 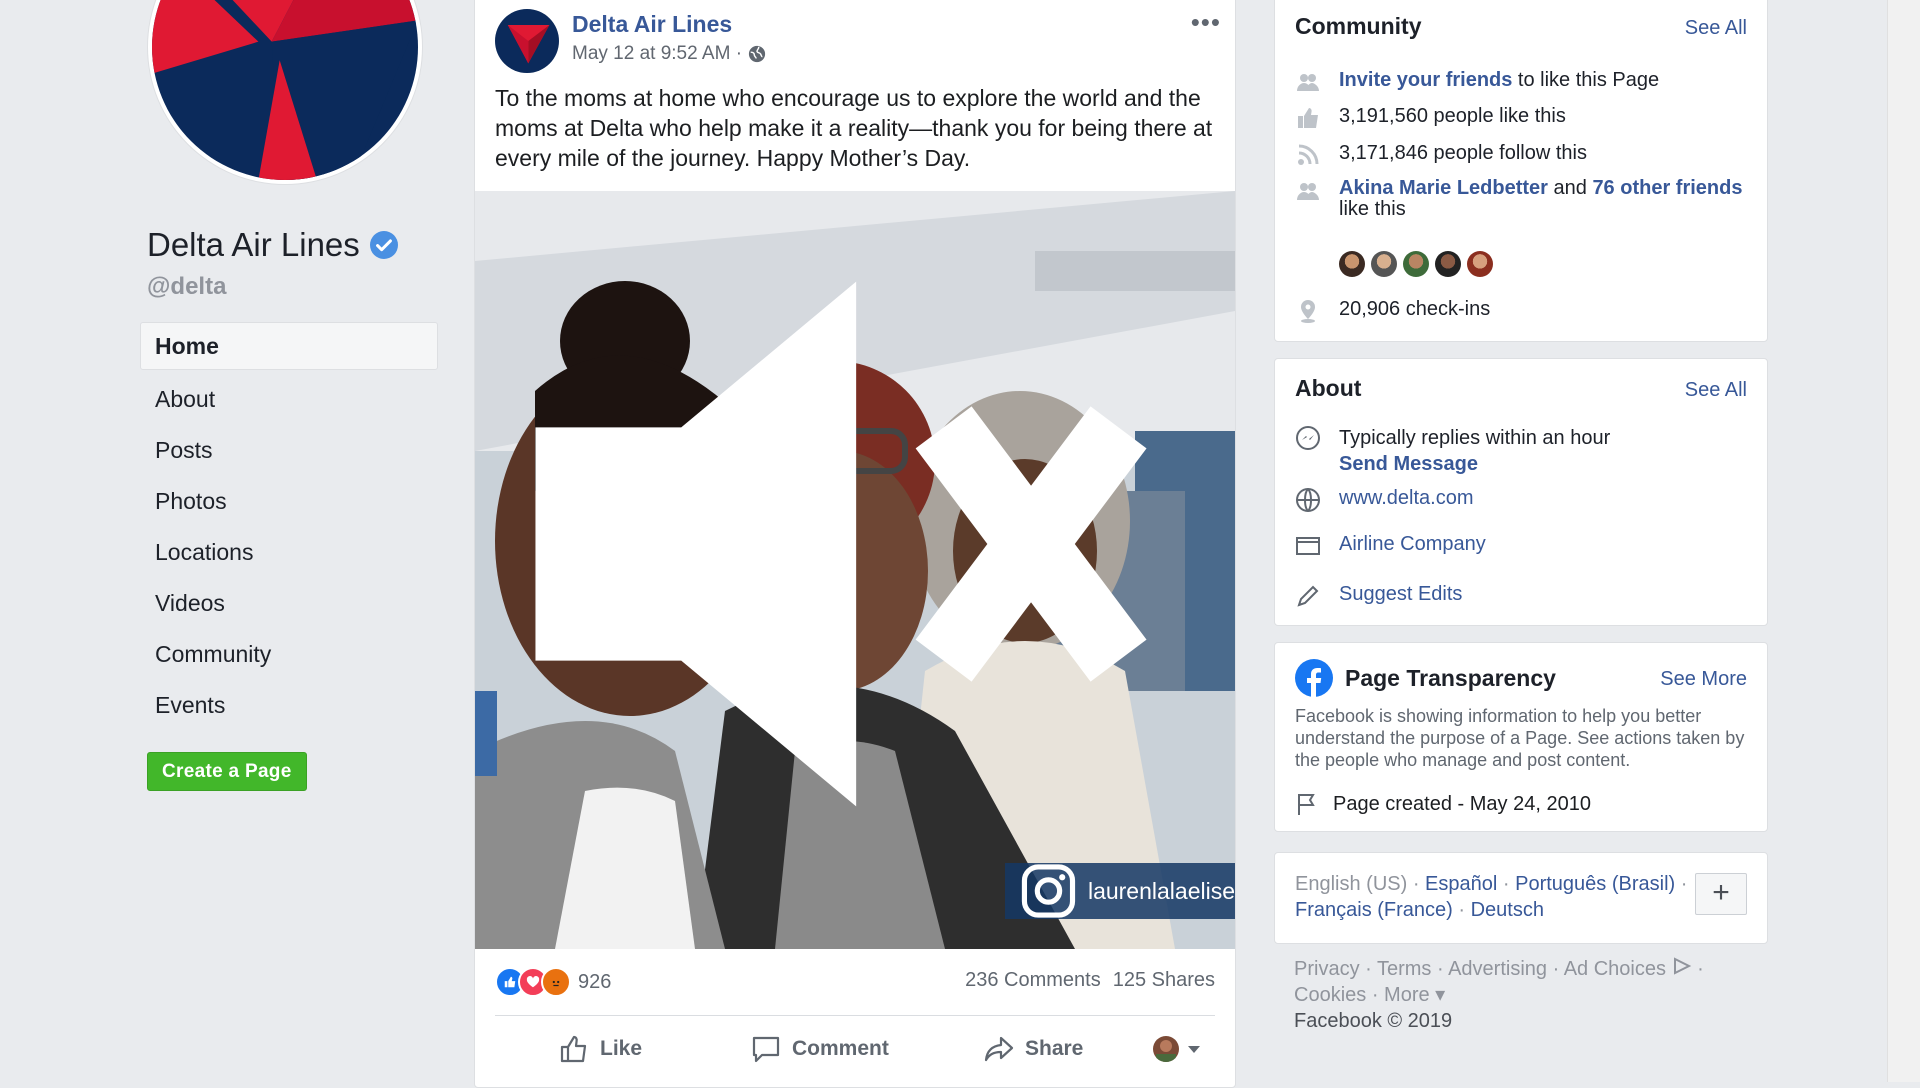 What do you see at coordinates (657, 54) in the screenshot?
I see `post-timestamp: May 12 at 9:52 AM ·` at bounding box center [657, 54].